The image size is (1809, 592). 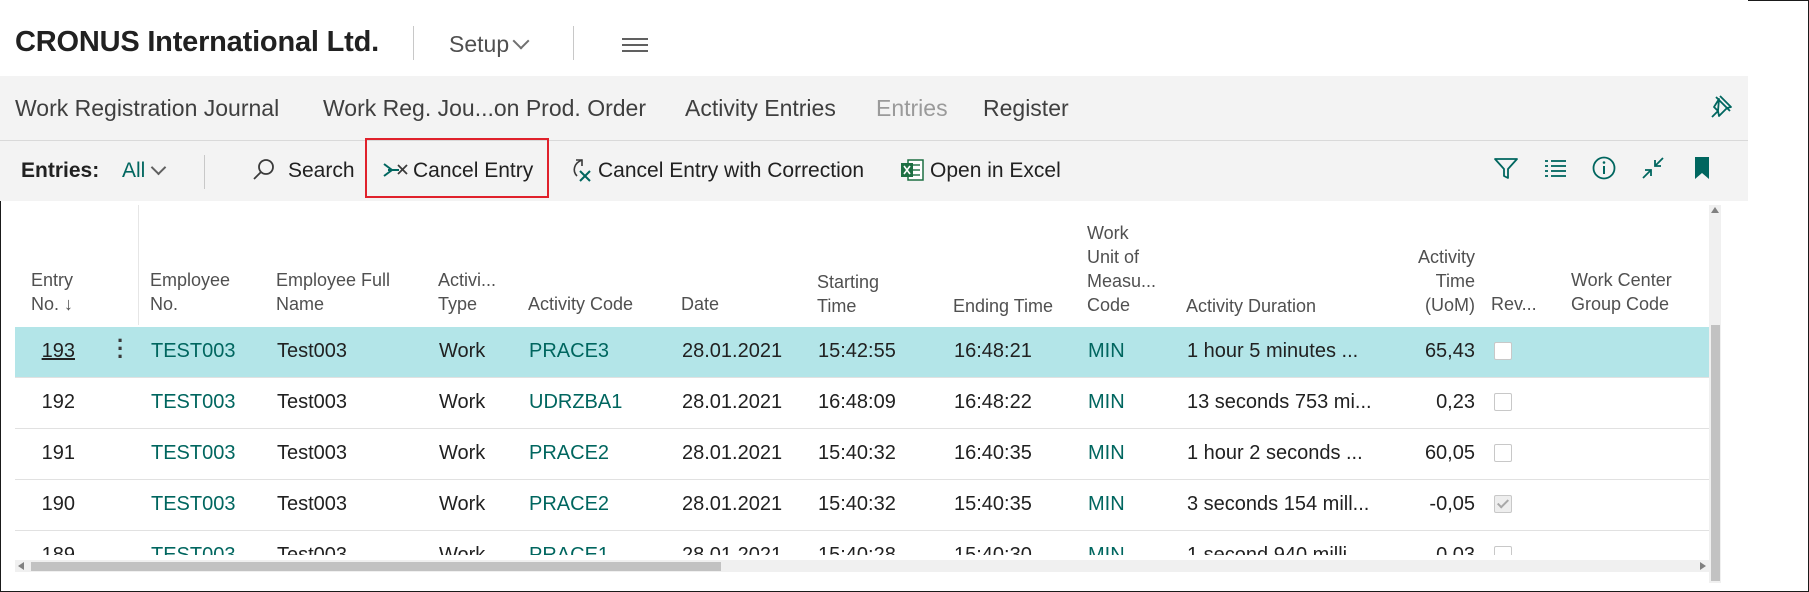 What do you see at coordinates (995, 170) in the screenshot?
I see `open-in-excel-label: Open in Excel` at bounding box center [995, 170].